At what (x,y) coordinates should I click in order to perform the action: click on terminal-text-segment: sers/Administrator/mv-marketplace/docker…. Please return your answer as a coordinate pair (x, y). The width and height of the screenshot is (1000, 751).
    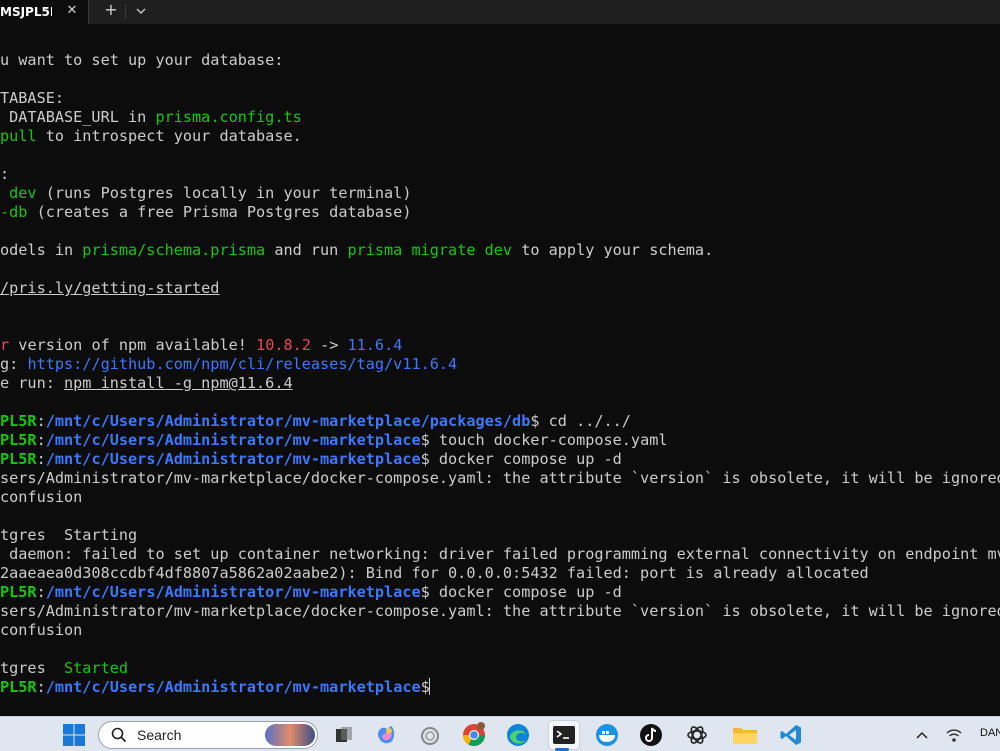
    Looking at the image, I should click on (500, 478).